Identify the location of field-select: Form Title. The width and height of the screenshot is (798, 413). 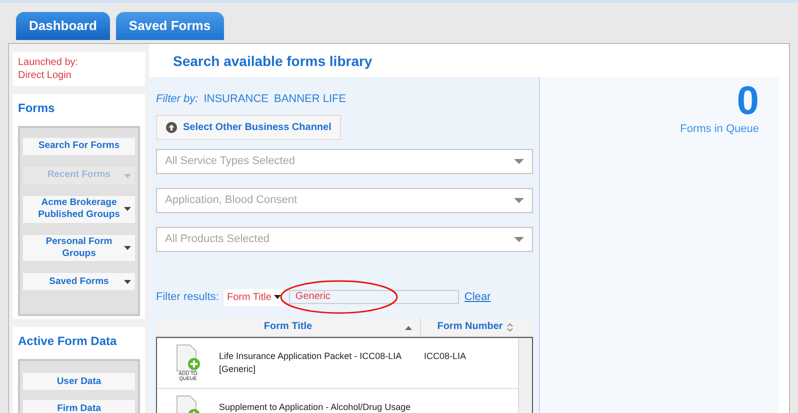
(254, 297).